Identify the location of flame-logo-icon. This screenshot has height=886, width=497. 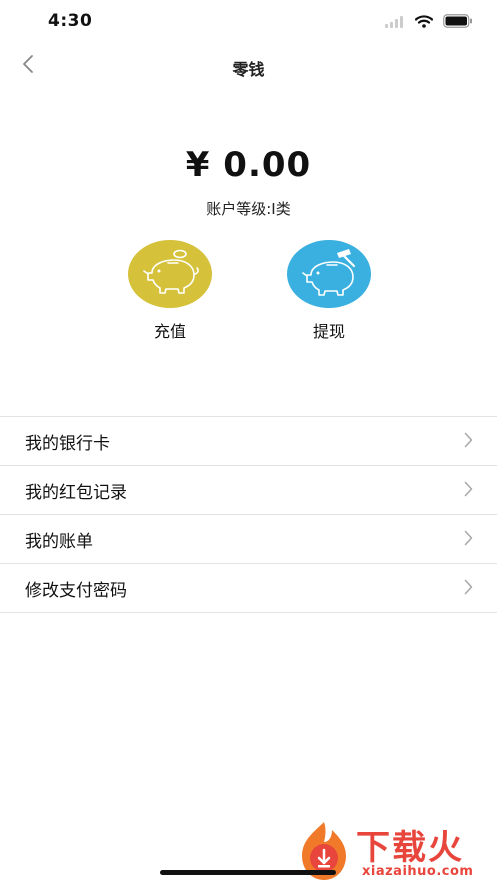
(324, 852).